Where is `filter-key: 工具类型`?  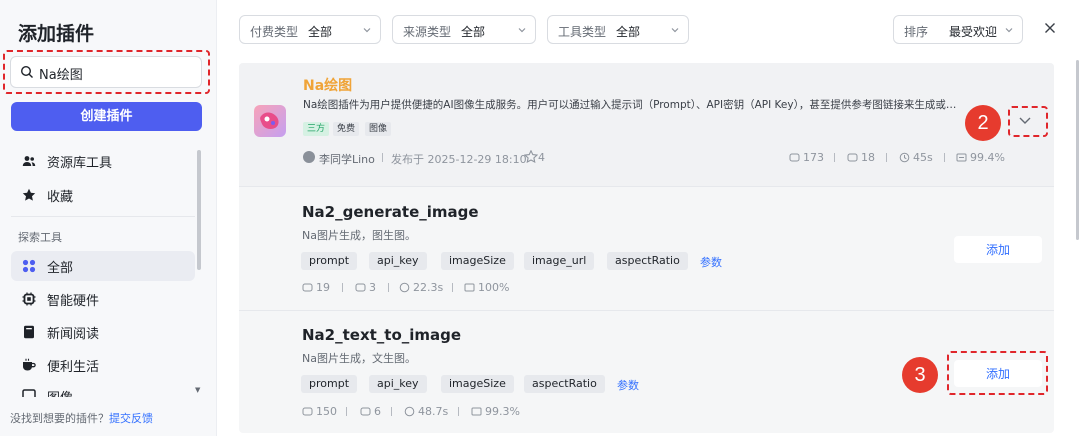 filter-key: 工具类型 is located at coordinates (582, 32).